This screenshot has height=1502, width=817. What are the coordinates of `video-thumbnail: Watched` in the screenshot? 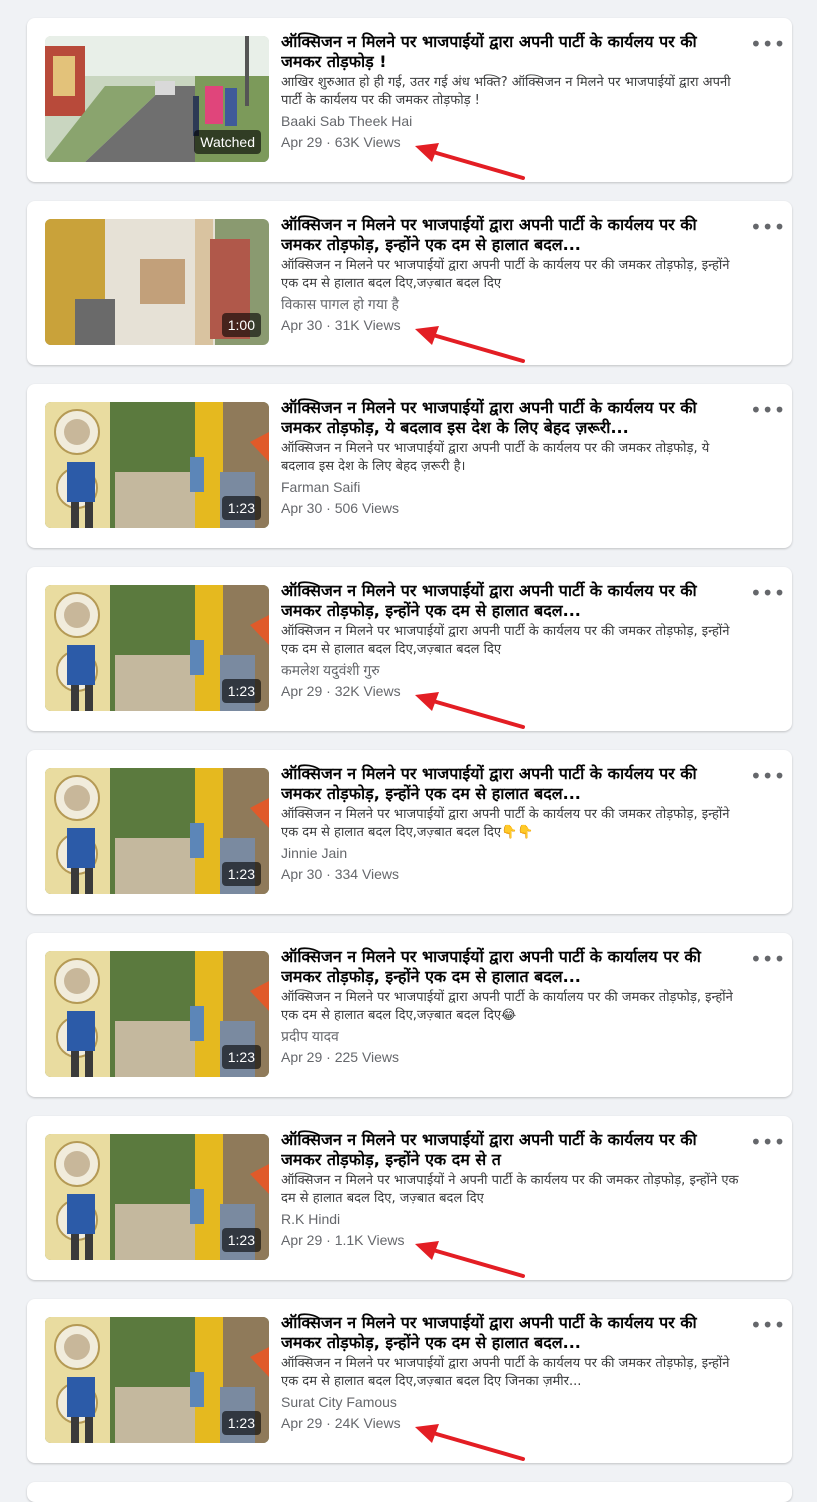 It's located at (157, 99).